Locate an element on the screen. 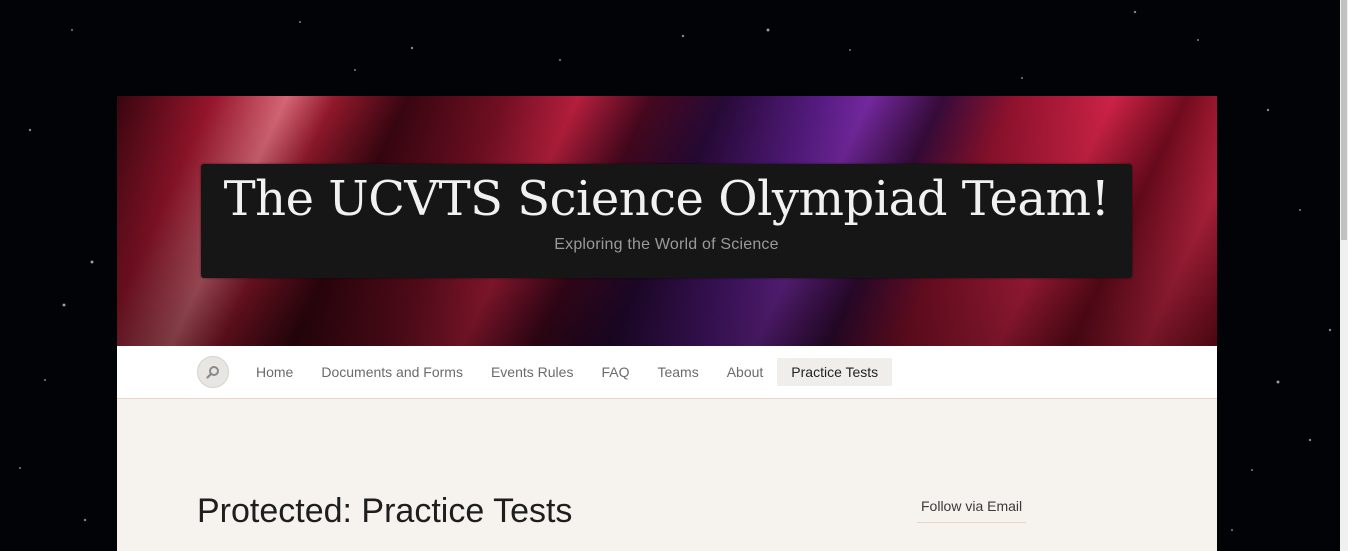 The image size is (1348, 551). nav-item-home: Home is located at coordinates (274, 372).